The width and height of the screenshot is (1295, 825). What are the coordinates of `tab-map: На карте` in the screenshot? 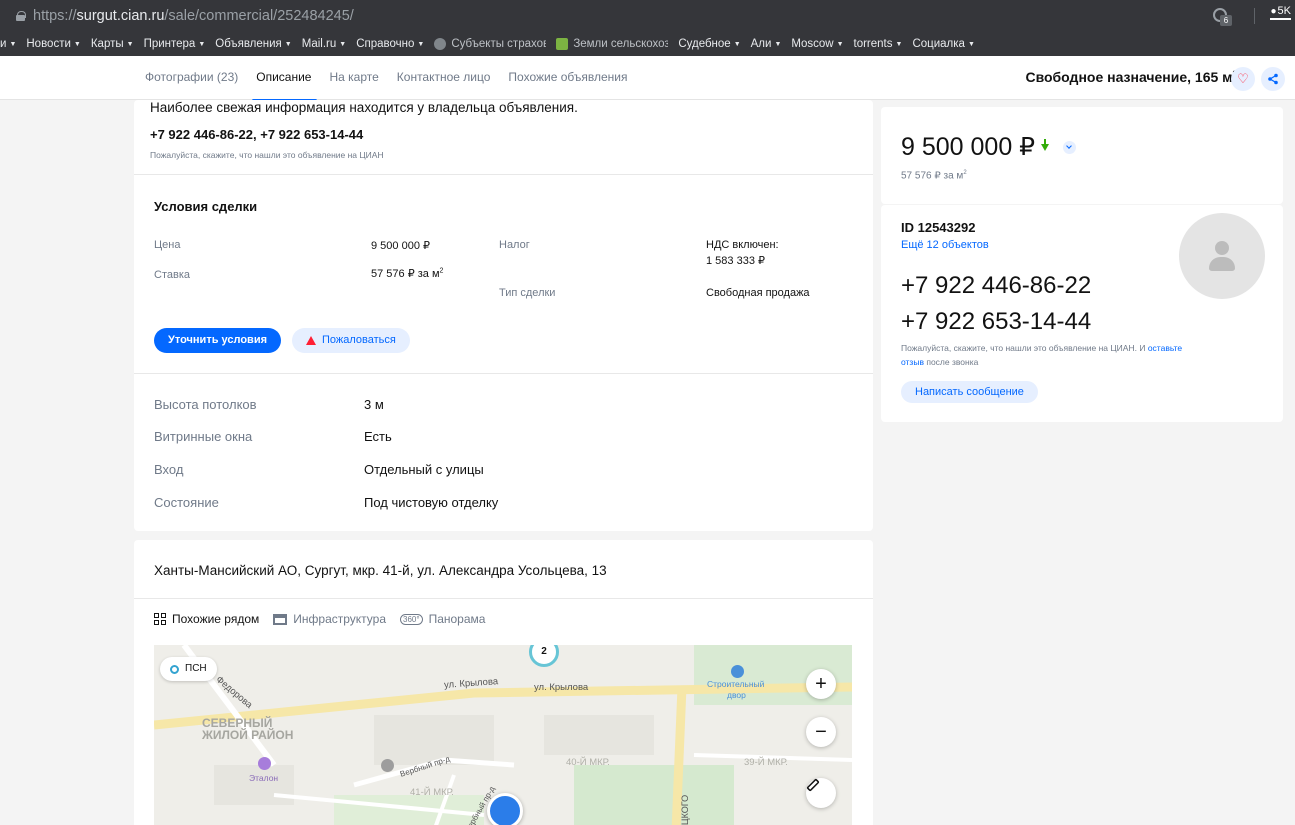 It's located at (353, 78).